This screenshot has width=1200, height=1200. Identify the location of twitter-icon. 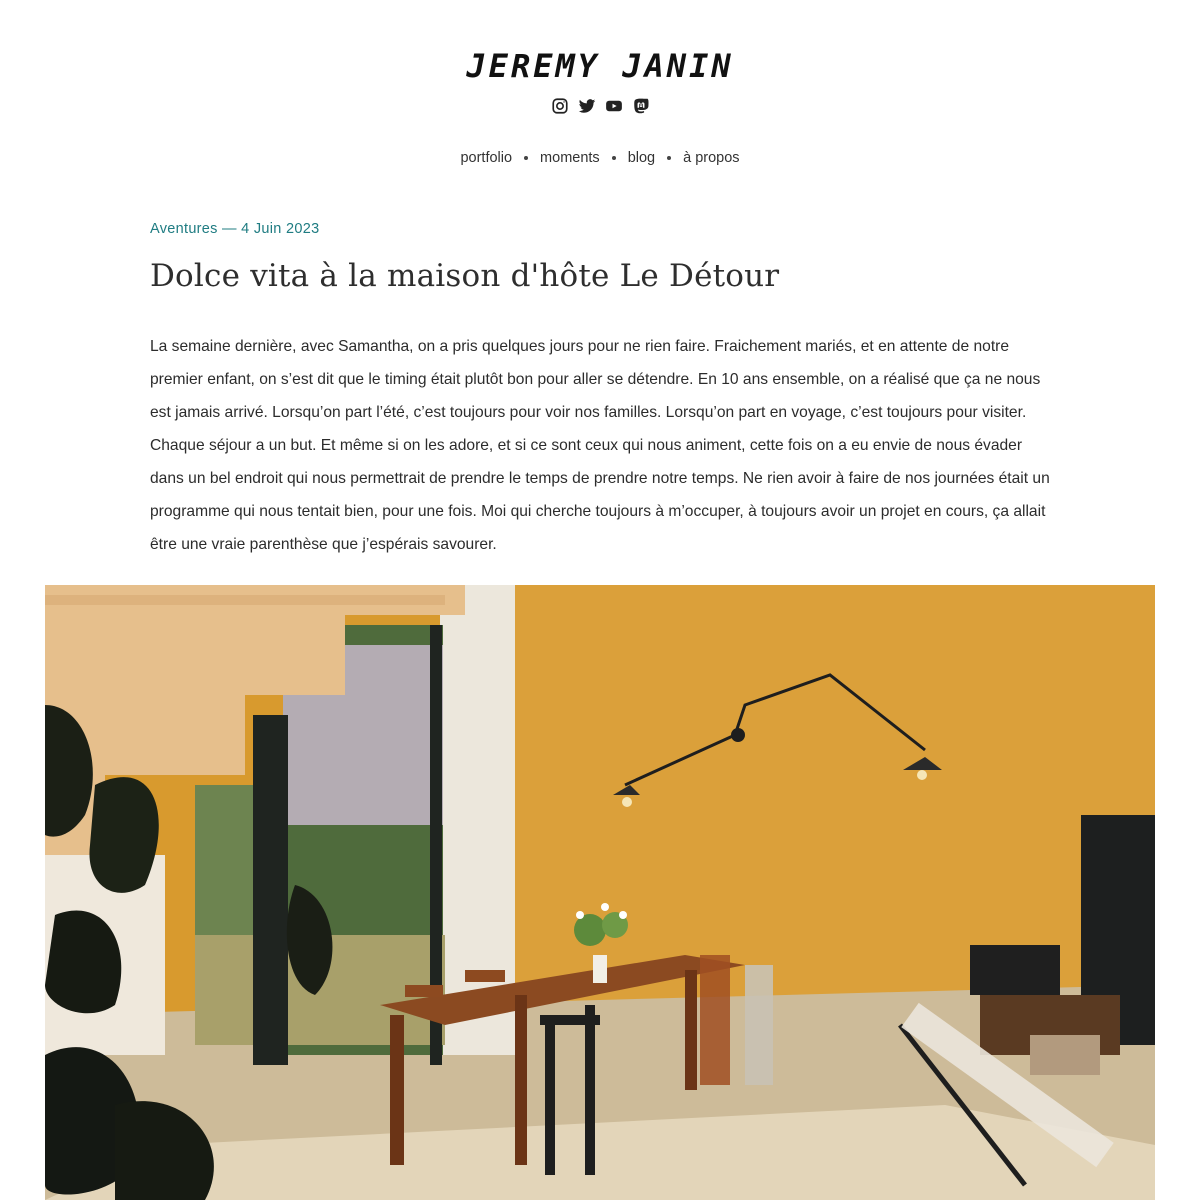
(586, 105).